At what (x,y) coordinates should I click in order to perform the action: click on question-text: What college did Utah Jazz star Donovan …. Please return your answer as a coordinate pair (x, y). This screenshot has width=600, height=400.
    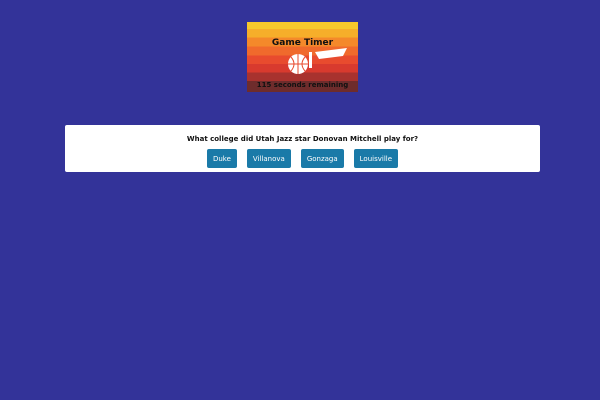
    Looking at the image, I should click on (302, 139).